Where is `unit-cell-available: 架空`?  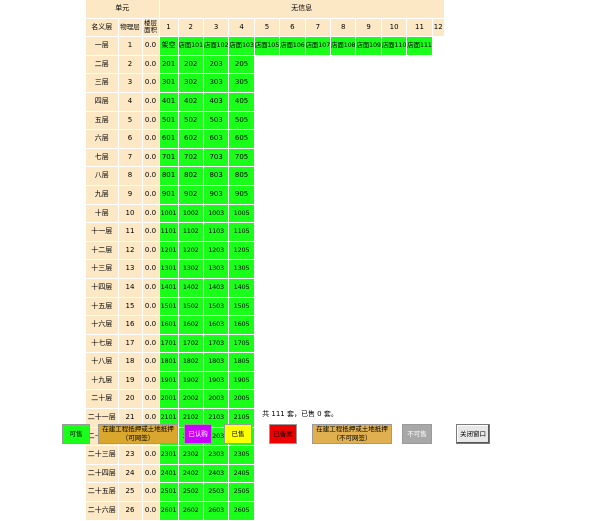 unit-cell-available: 架空 is located at coordinates (169, 46).